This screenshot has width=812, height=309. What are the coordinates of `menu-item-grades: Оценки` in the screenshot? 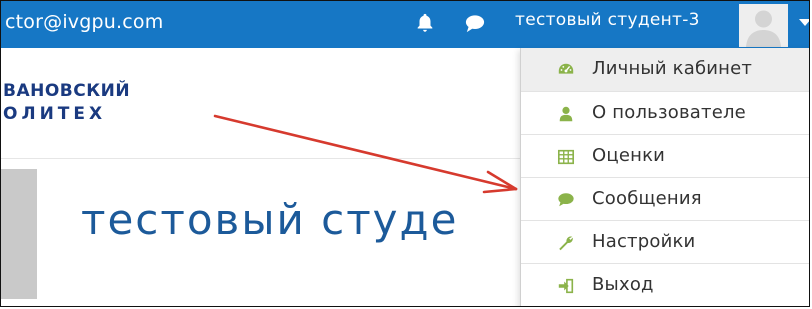 It's located at (665, 155).